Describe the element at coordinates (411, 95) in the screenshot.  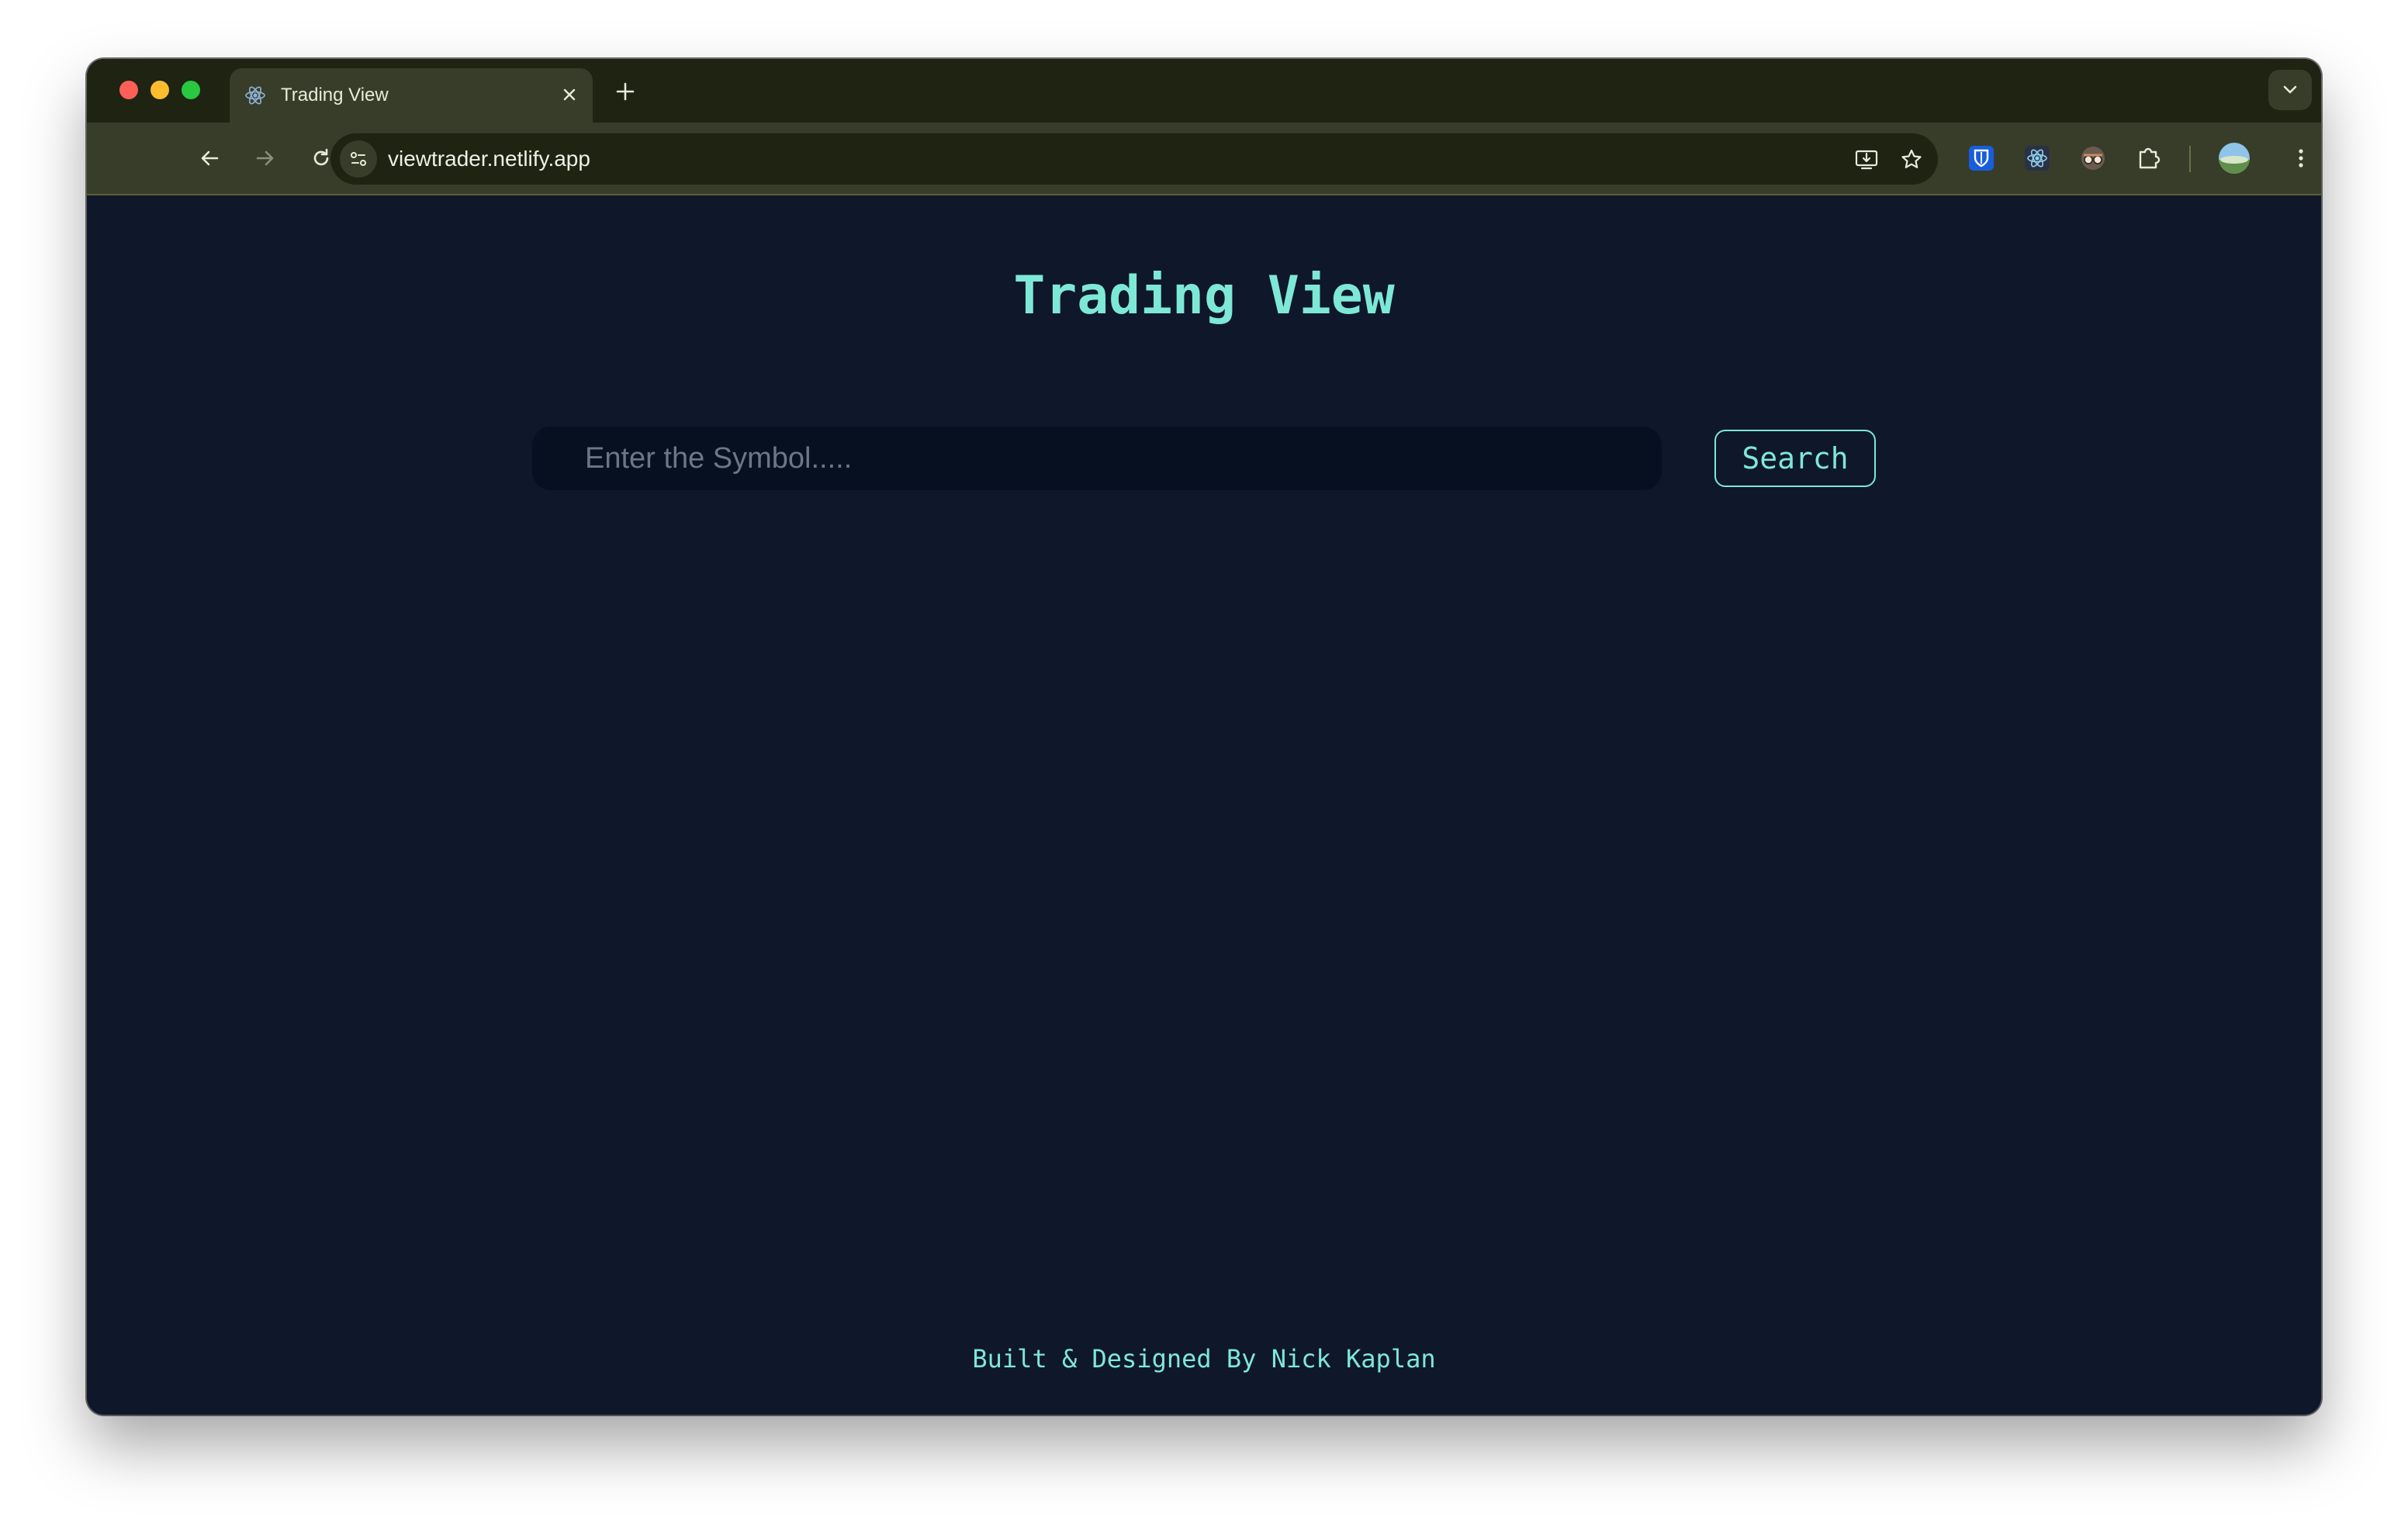
I see `tab-trading-view: Trading View` at that location.